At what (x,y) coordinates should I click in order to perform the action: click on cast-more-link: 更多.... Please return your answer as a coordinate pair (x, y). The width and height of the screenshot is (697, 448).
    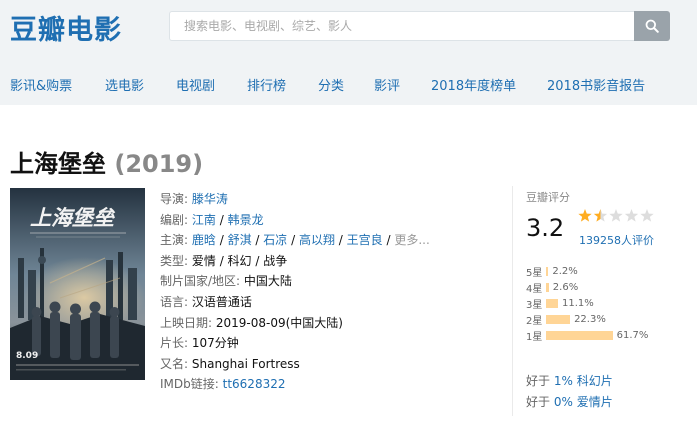
    Looking at the image, I should click on (411, 240).